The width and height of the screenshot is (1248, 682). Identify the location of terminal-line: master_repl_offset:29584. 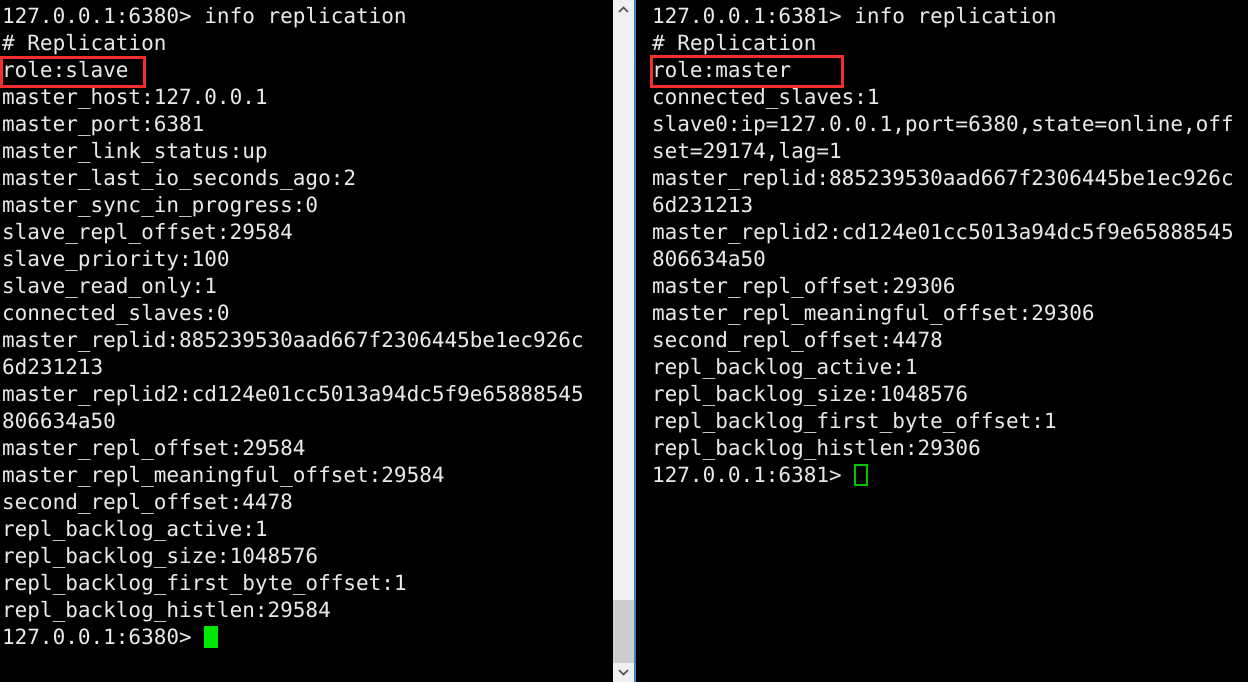
(154, 448).